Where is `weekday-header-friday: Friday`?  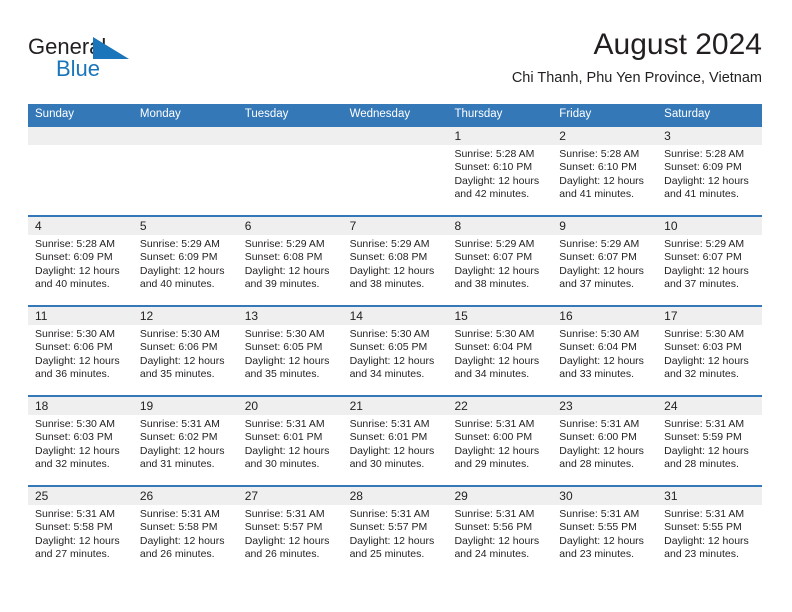
weekday-header-friday: Friday is located at coordinates (575, 114).